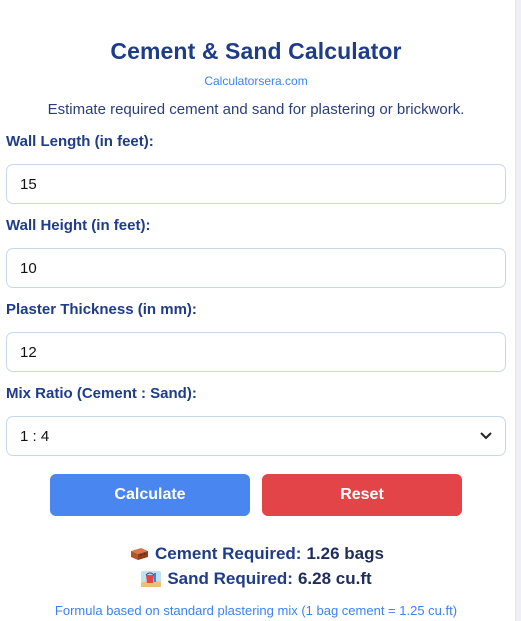 The height and width of the screenshot is (621, 521). Describe the element at coordinates (78, 225) in the screenshot. I see `wall-height-label: Wall Height (in feet):` at that location.